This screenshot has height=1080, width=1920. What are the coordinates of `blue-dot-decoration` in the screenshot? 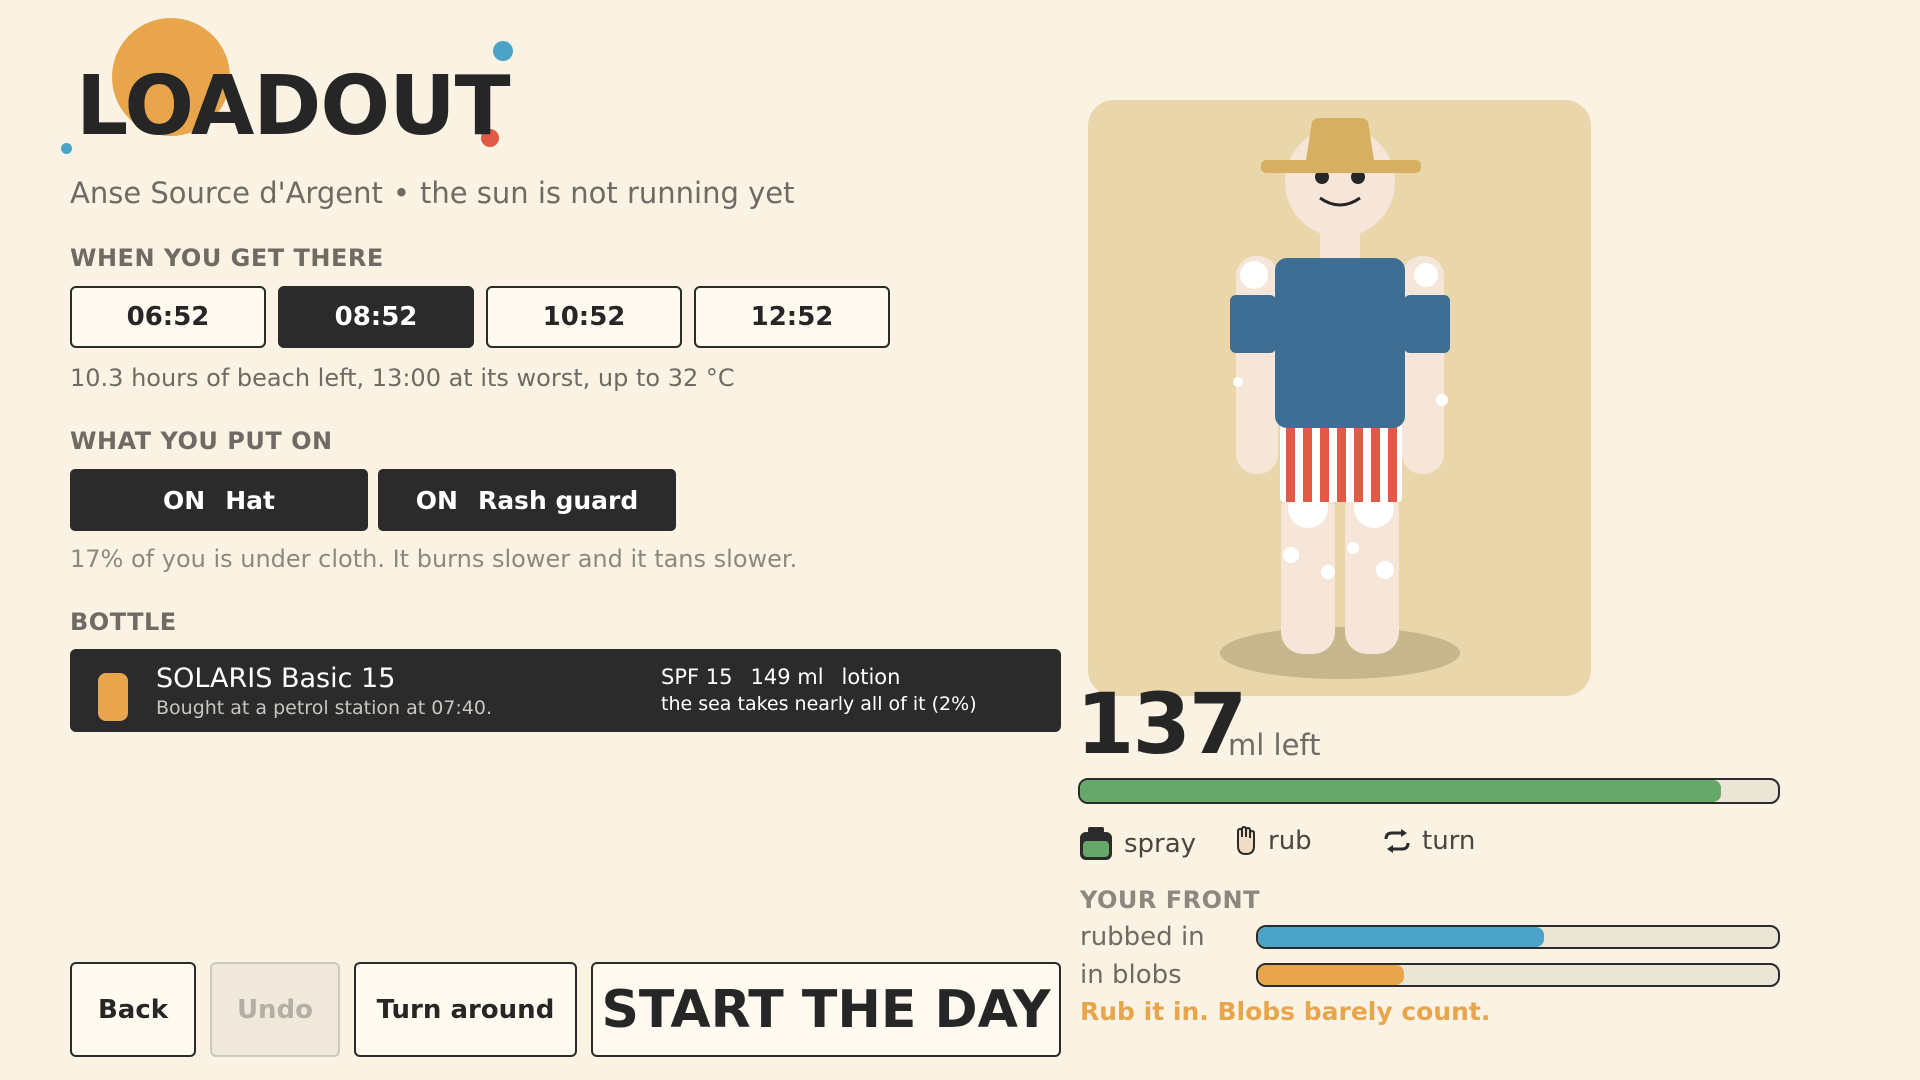 It's located at (503, 51).